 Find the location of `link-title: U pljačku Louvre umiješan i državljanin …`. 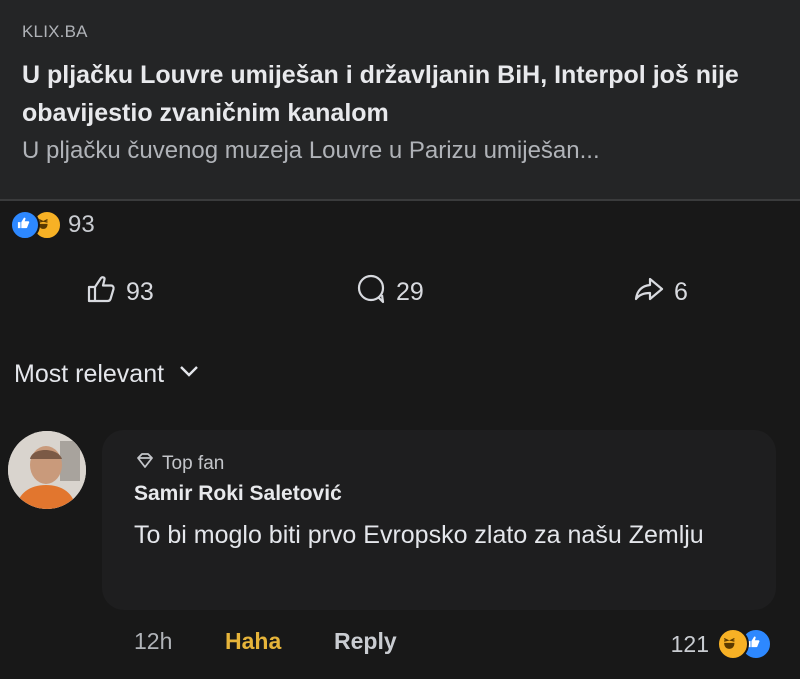

link-title: U pljačku Louvre umiješan i državljanin … is located at coordinates (402, 94).